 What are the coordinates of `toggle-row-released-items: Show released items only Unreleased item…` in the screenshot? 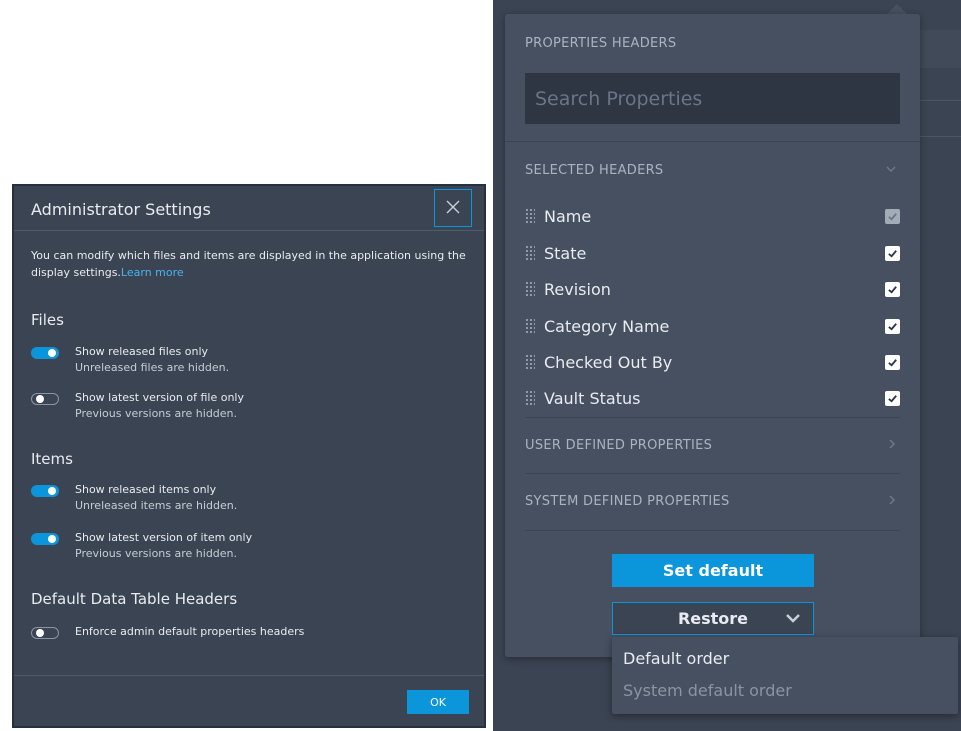 It's located at (251, 498).